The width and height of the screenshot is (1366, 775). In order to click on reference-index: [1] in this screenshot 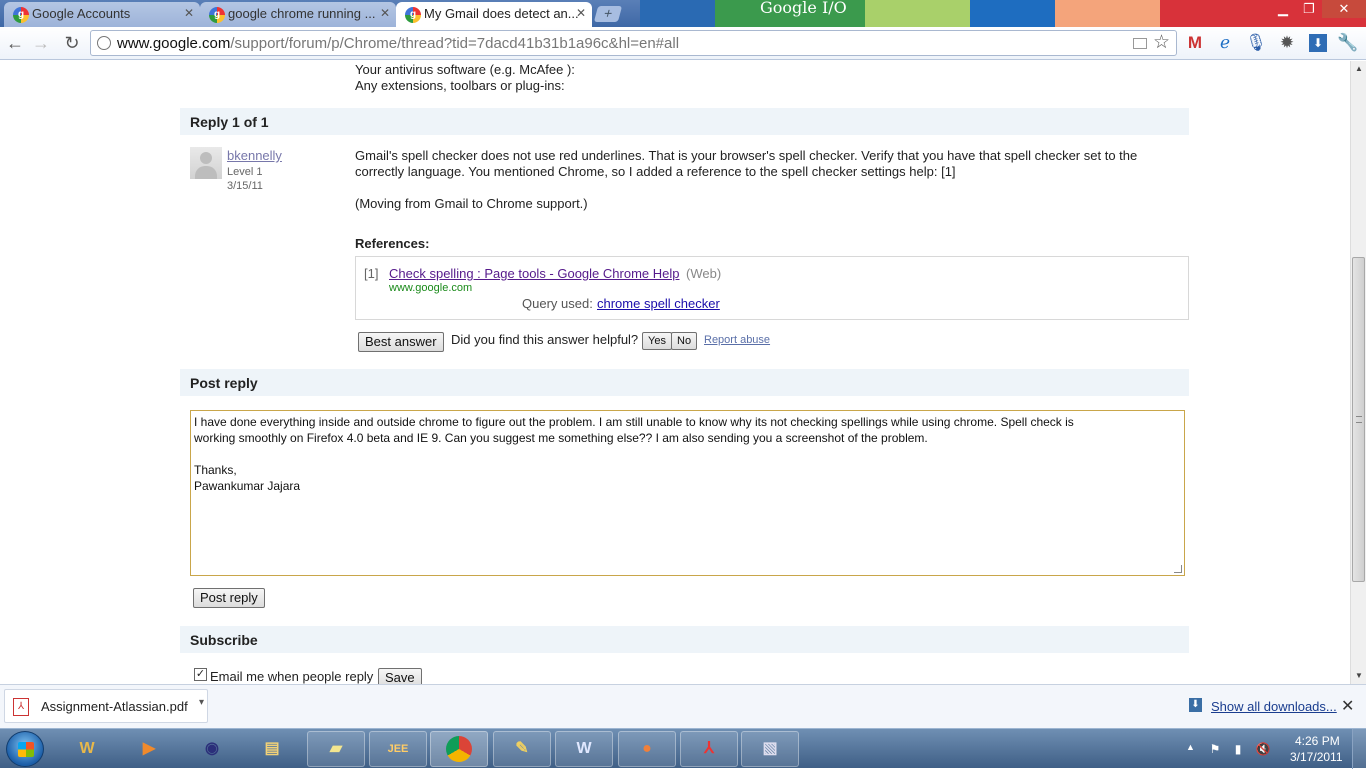, I will do `click(371, 273)`.